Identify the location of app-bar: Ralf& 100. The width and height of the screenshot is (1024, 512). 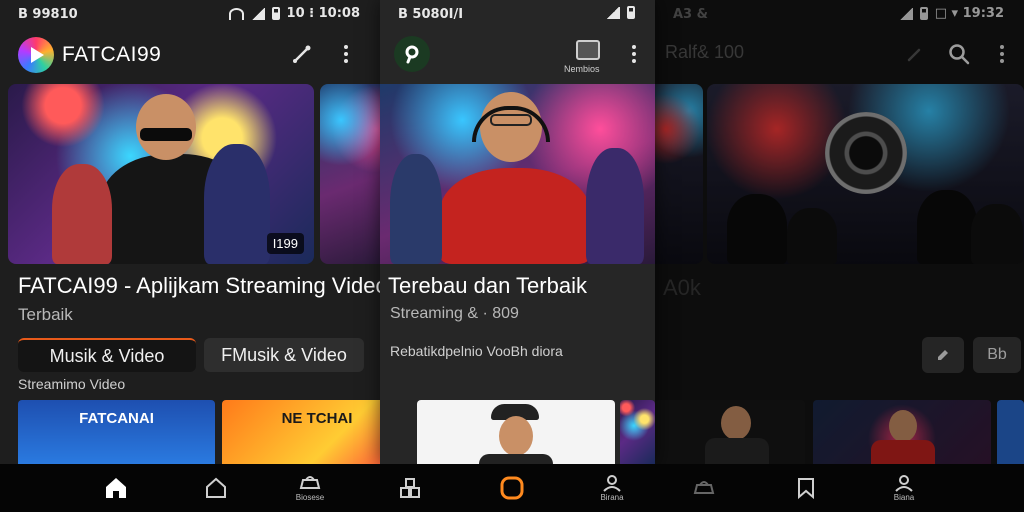
(839, 55).